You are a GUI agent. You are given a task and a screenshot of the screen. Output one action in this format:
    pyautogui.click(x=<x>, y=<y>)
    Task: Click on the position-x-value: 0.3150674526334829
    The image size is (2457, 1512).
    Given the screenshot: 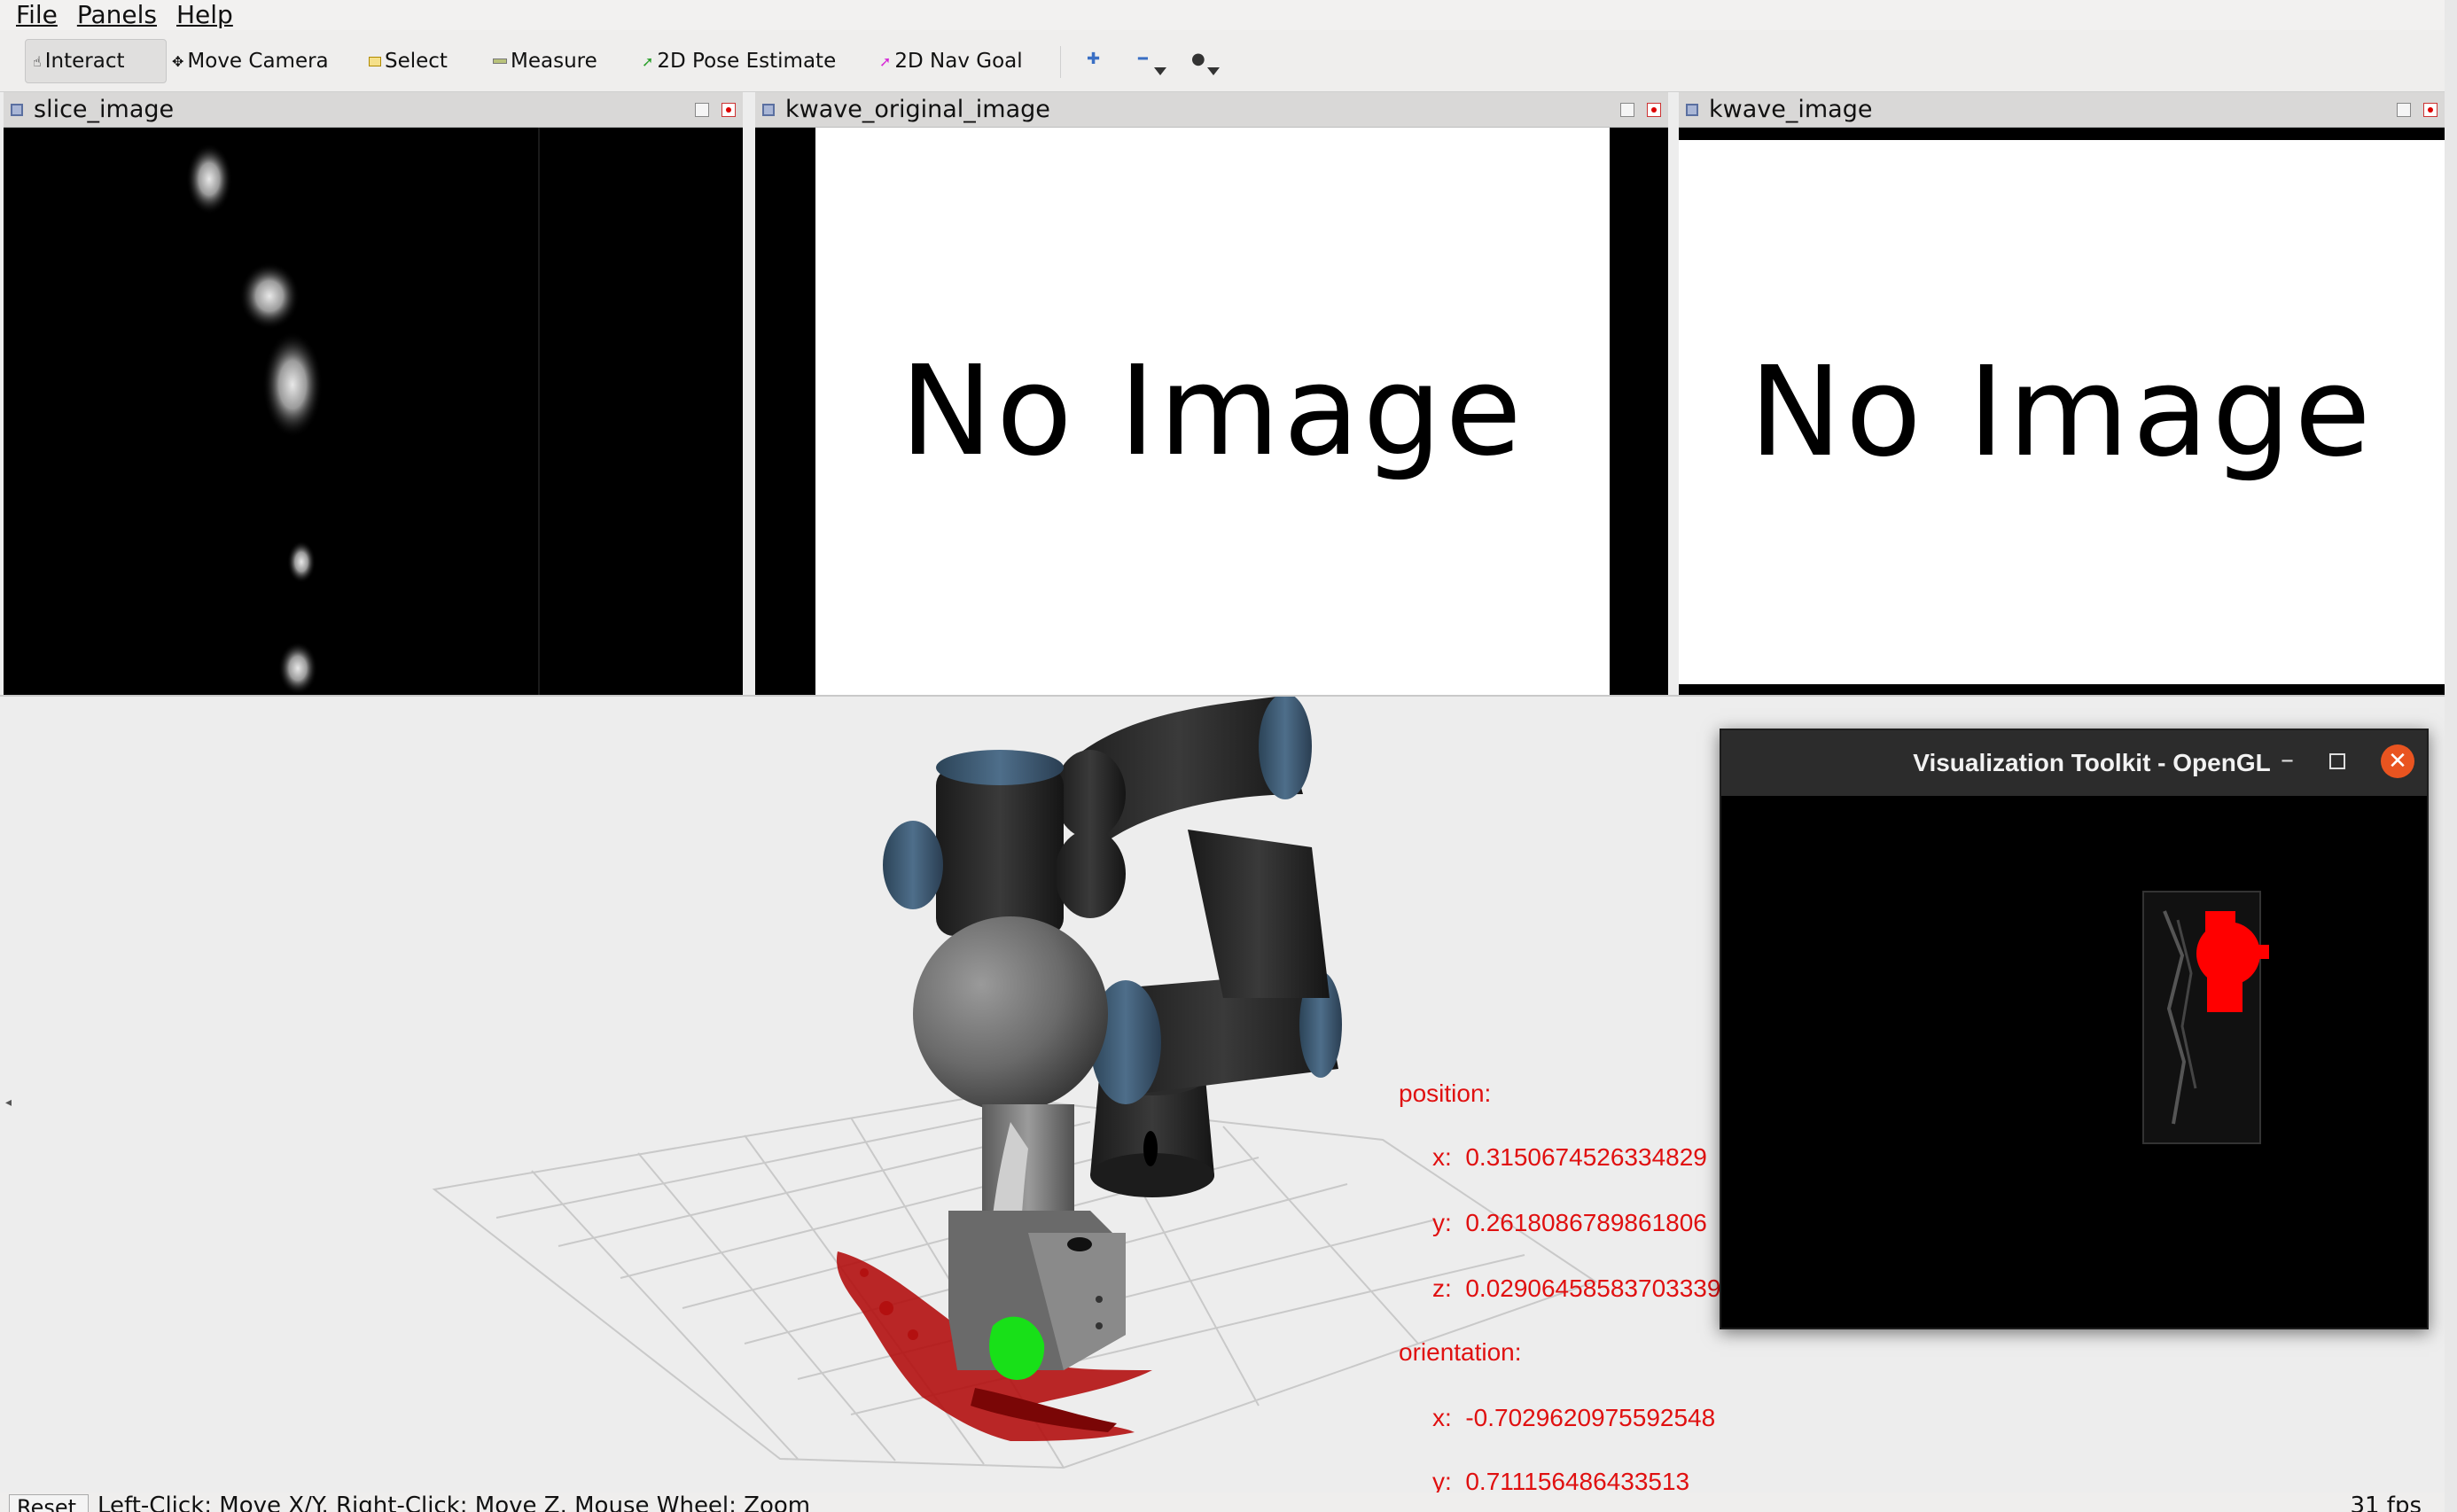 What is the action you would take?
    pyautogui.click(x=1586, y=1157)
    